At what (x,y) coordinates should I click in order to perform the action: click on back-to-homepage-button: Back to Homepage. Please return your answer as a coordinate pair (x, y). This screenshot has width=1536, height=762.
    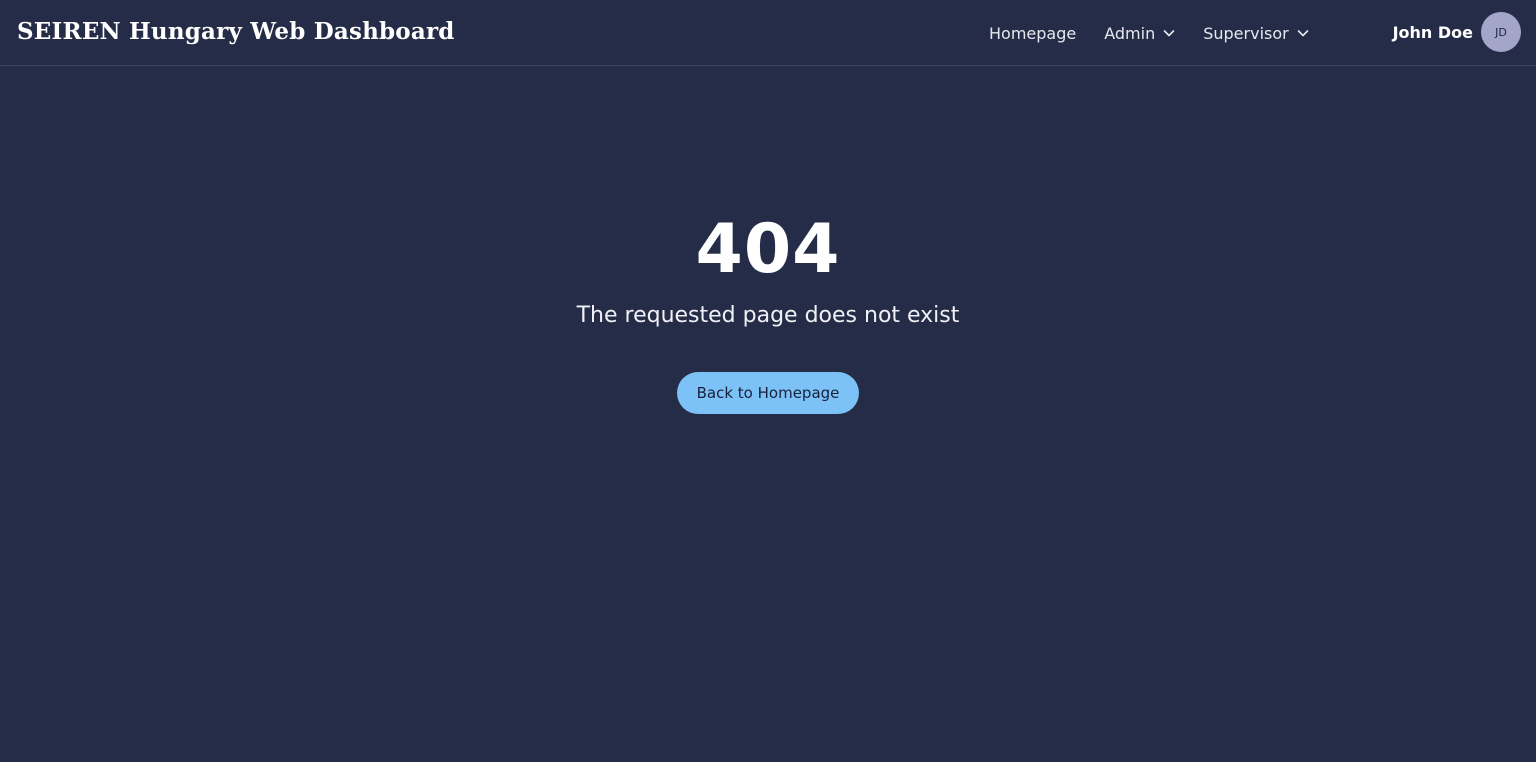
    Looking at the image, I should click on (768, 393).